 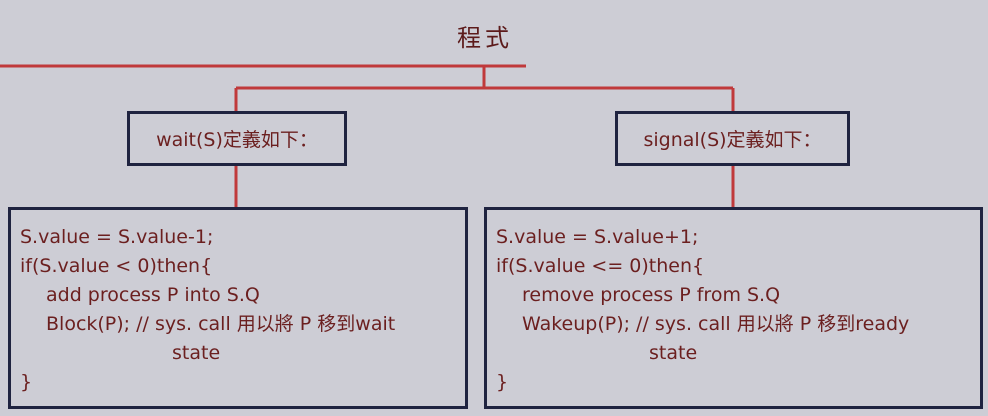 I want to click on signal-label: signal(S)定義如下：, so click(x=732, y=140).